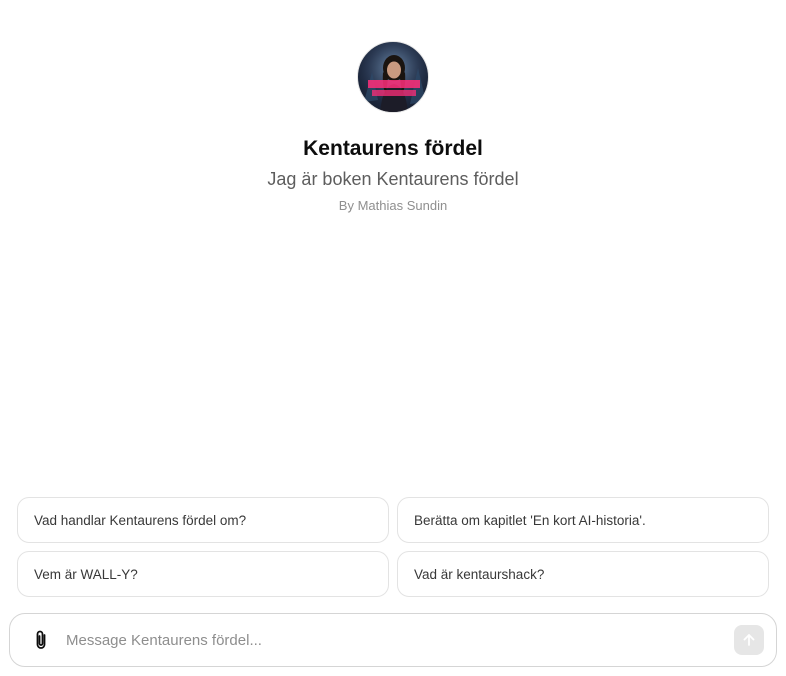 The image size is (786, 676). Describe the element at coordinates (400, 640) in the screenshot. I see `message-input` at that location.